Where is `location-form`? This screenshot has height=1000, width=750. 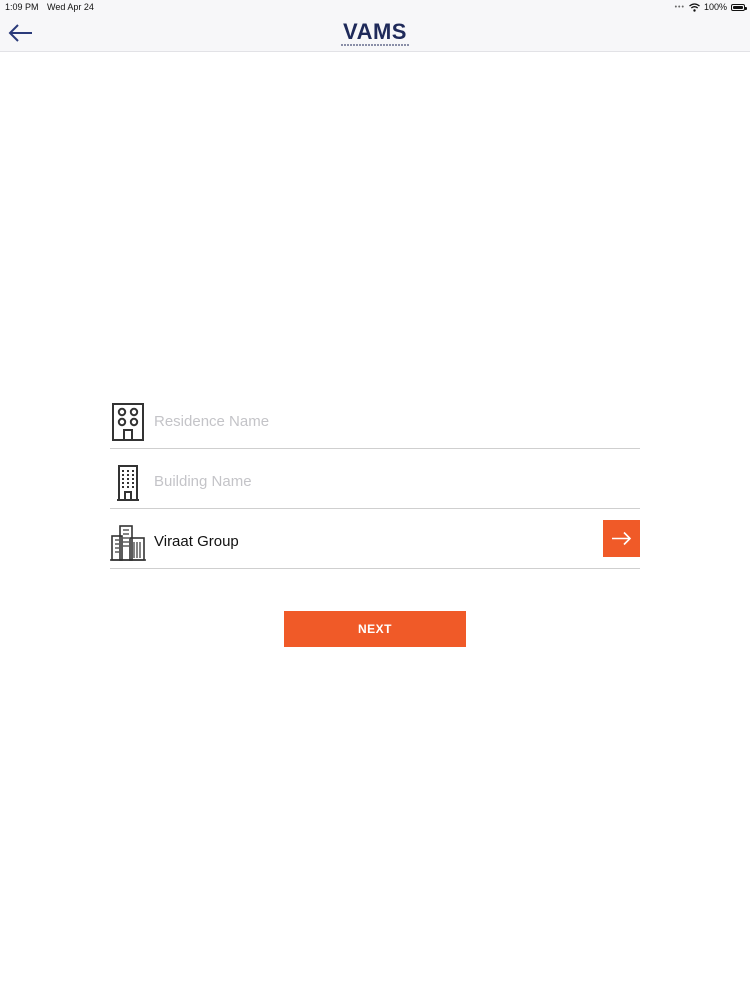
location-form is located at coordinates (375, 480).